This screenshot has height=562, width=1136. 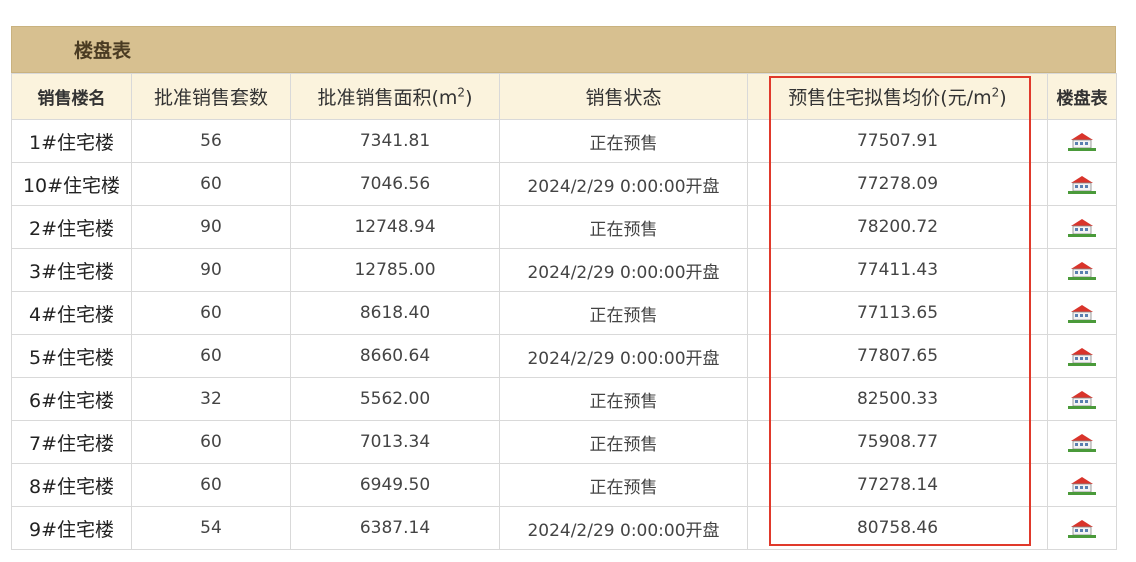 I want to click on units-cell: 56, so click(x=211, y=141).